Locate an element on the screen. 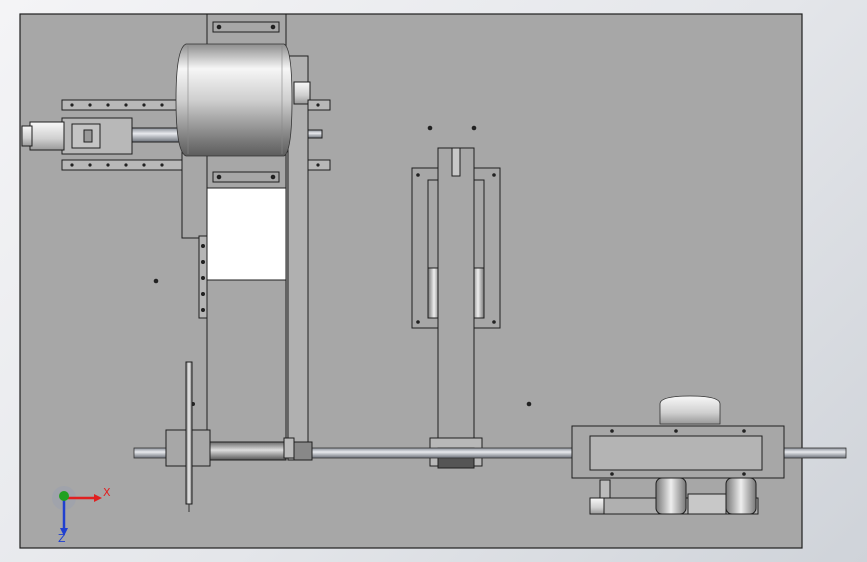 Image resolution: width=867 pixels, height=562 pixels. guide-column is located at coordinates (456, 308).